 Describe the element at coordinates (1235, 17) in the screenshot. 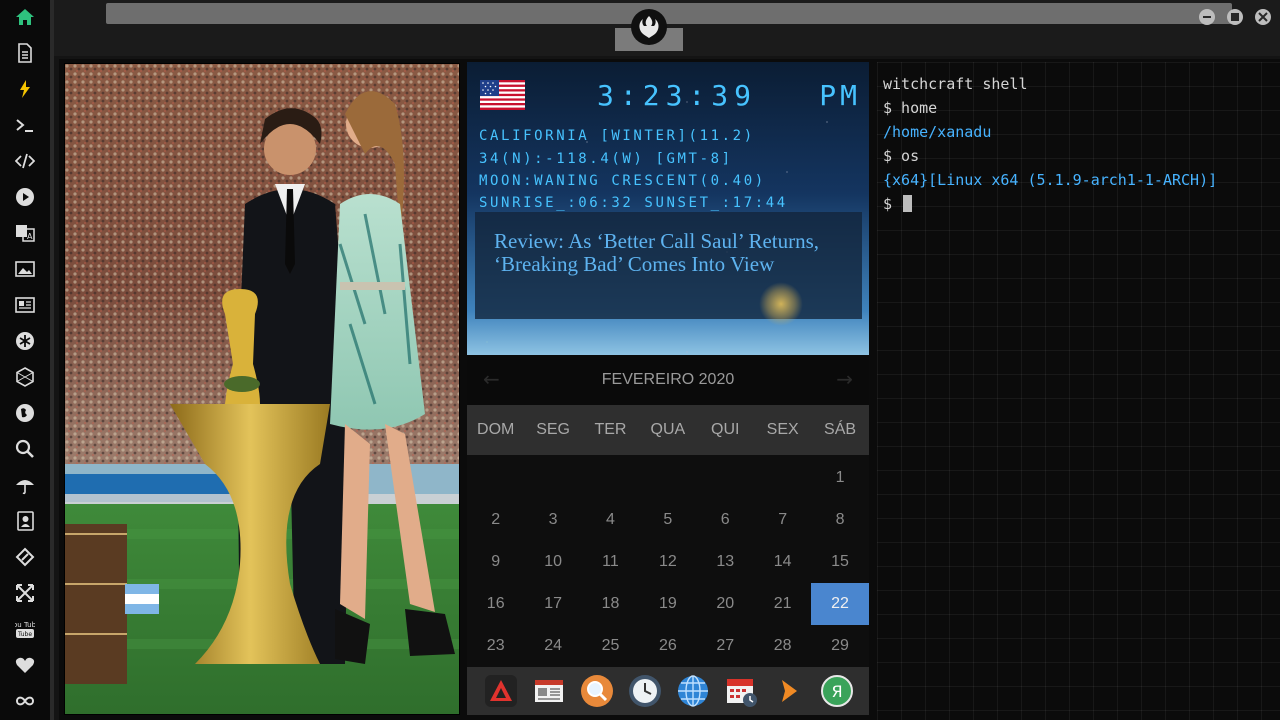

I see `maximize-button` at that location.